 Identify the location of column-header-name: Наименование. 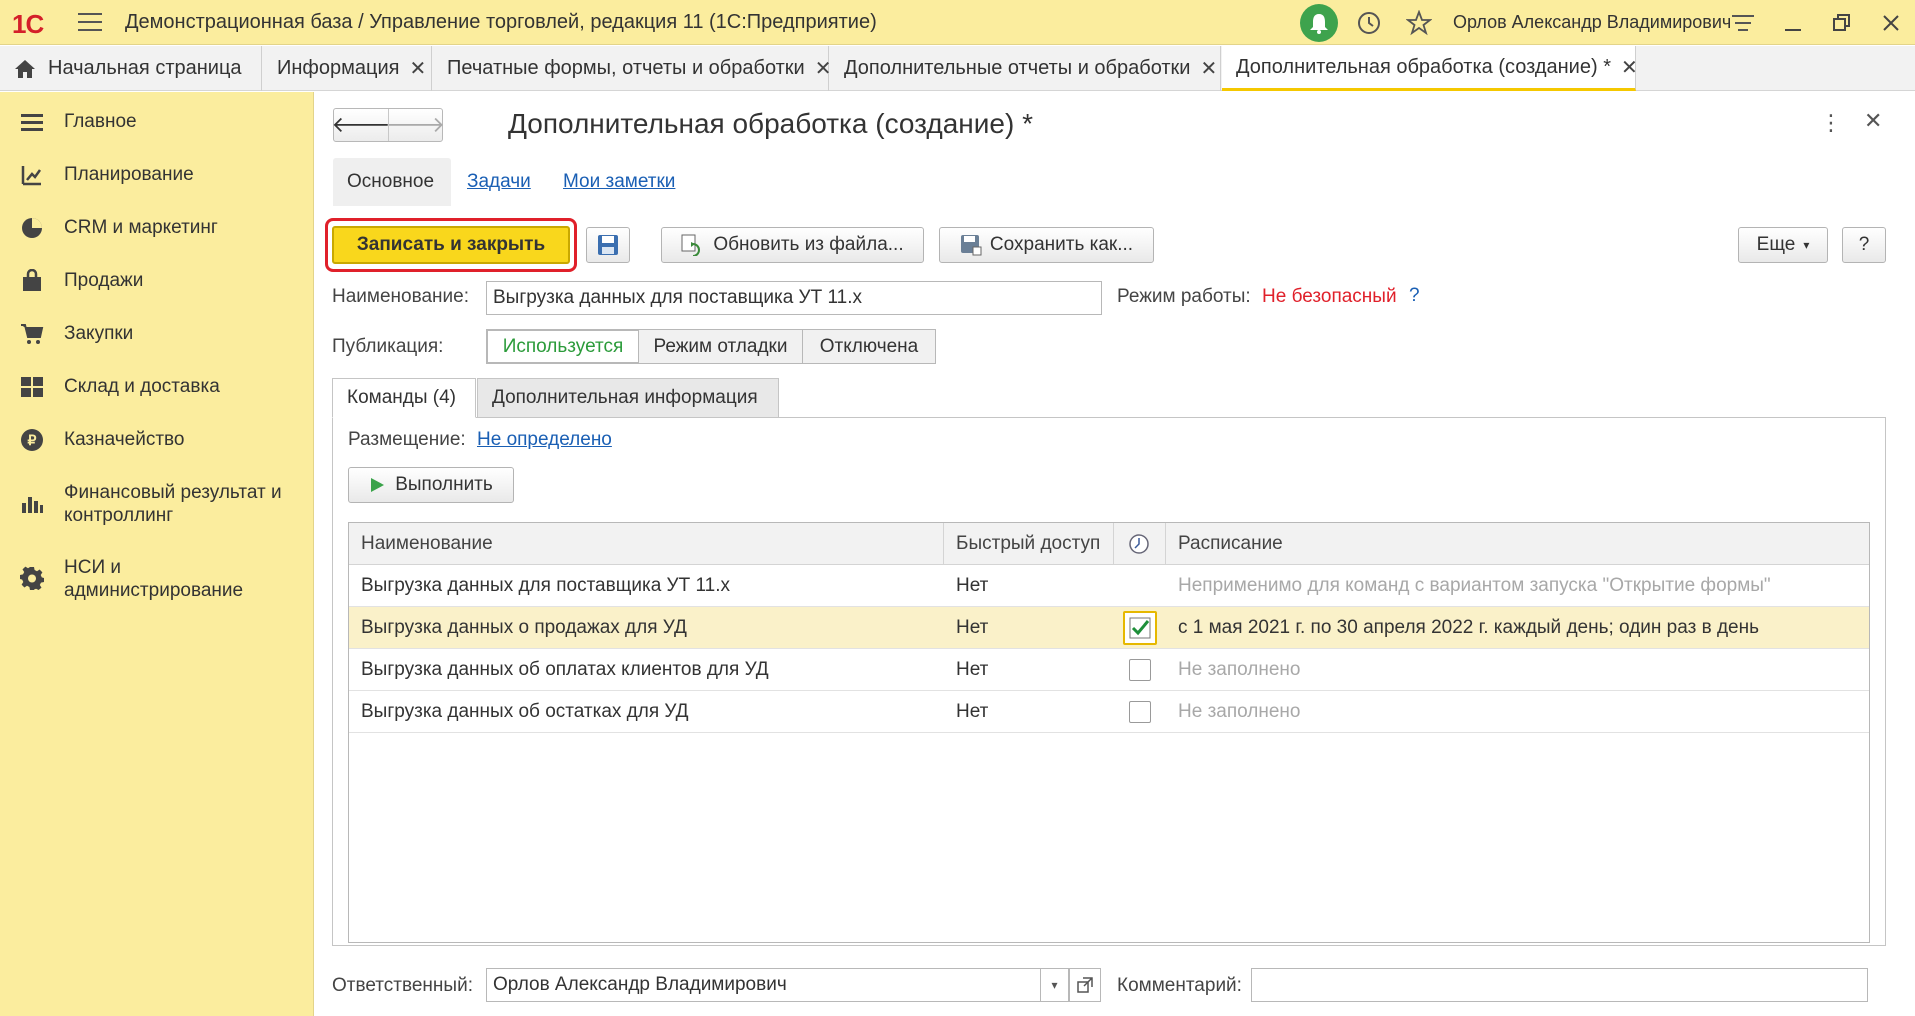
(646, 544).